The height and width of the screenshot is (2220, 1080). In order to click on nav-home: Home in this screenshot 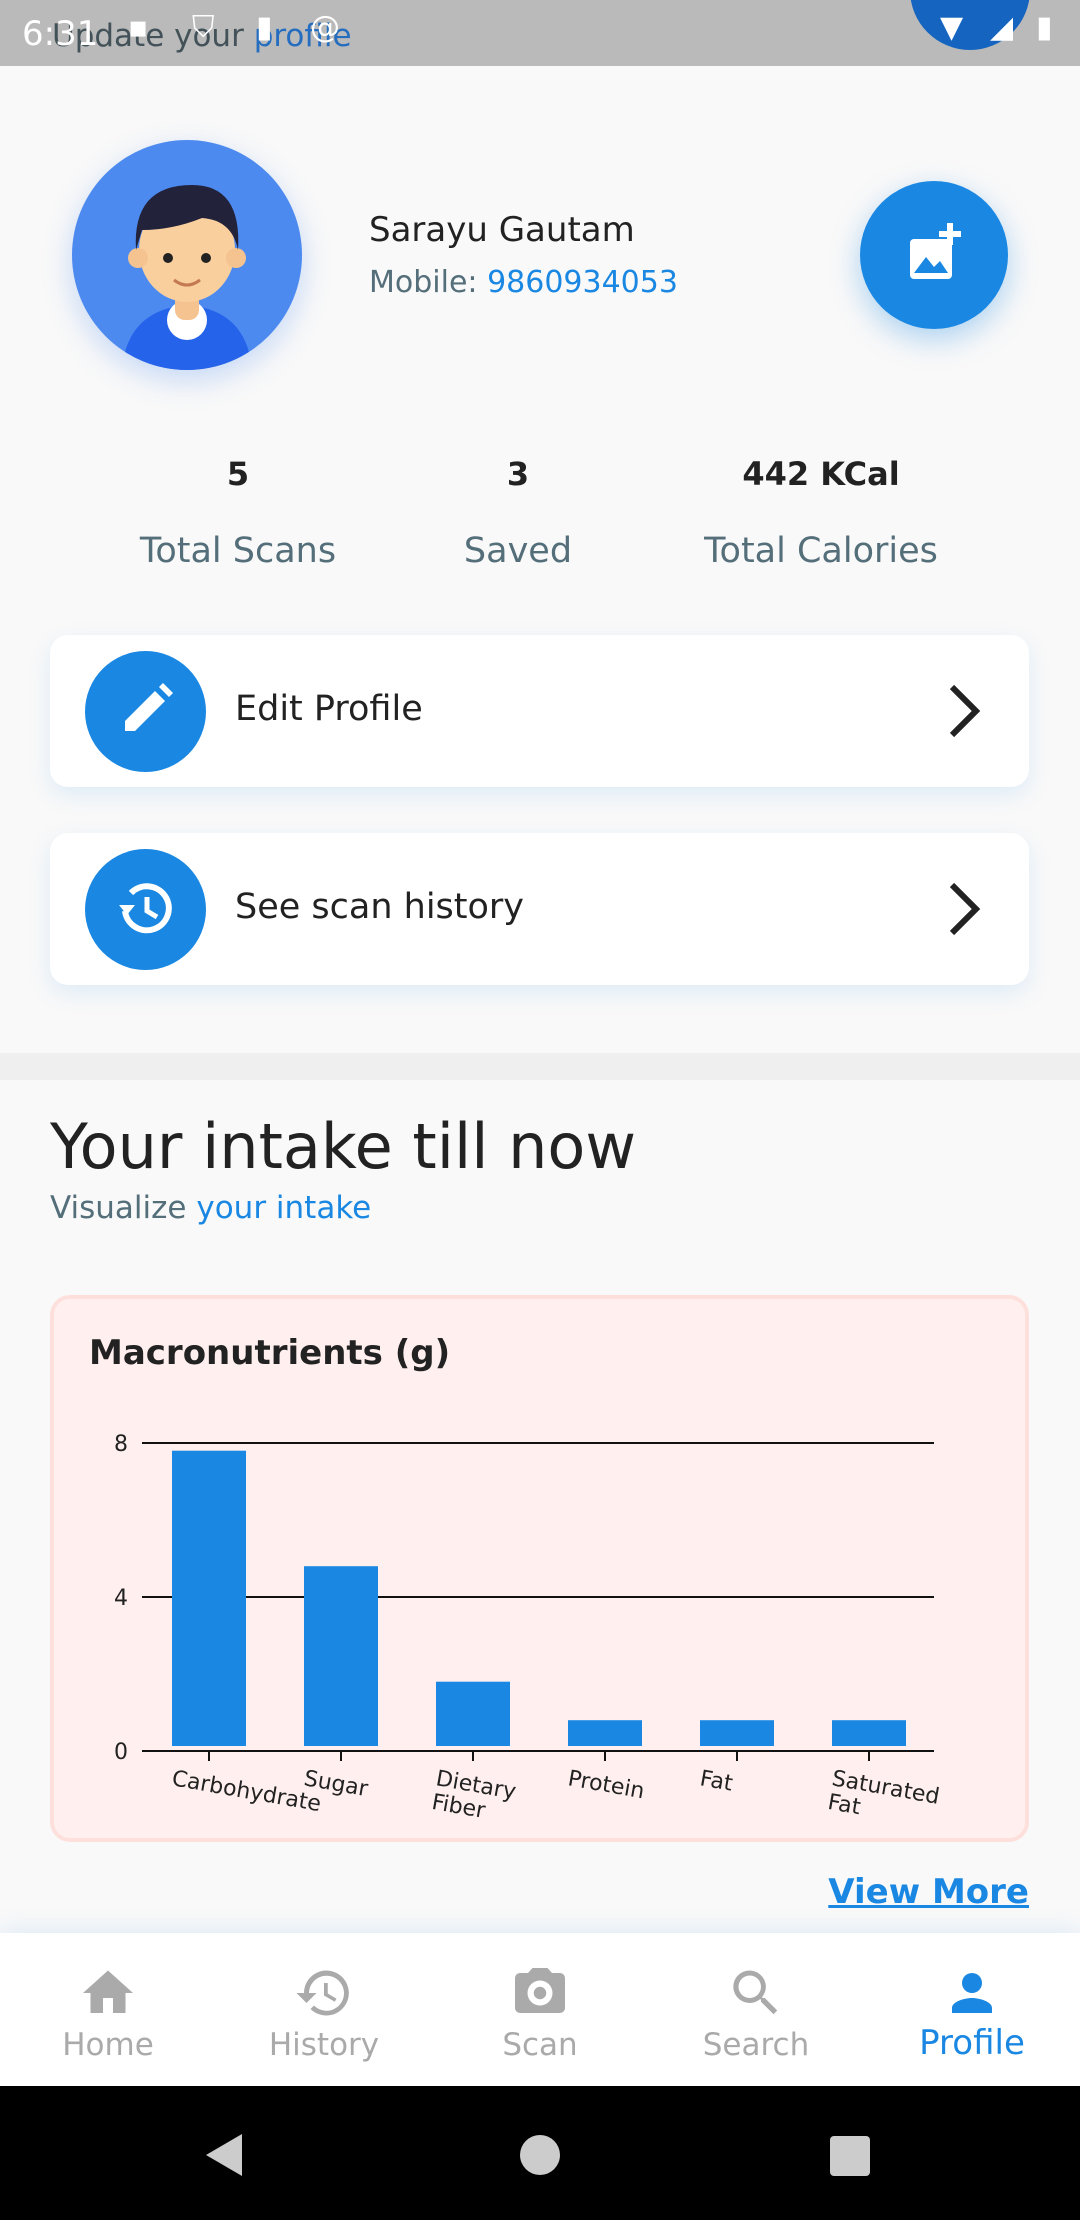, I will do `click(108, 2009)`.